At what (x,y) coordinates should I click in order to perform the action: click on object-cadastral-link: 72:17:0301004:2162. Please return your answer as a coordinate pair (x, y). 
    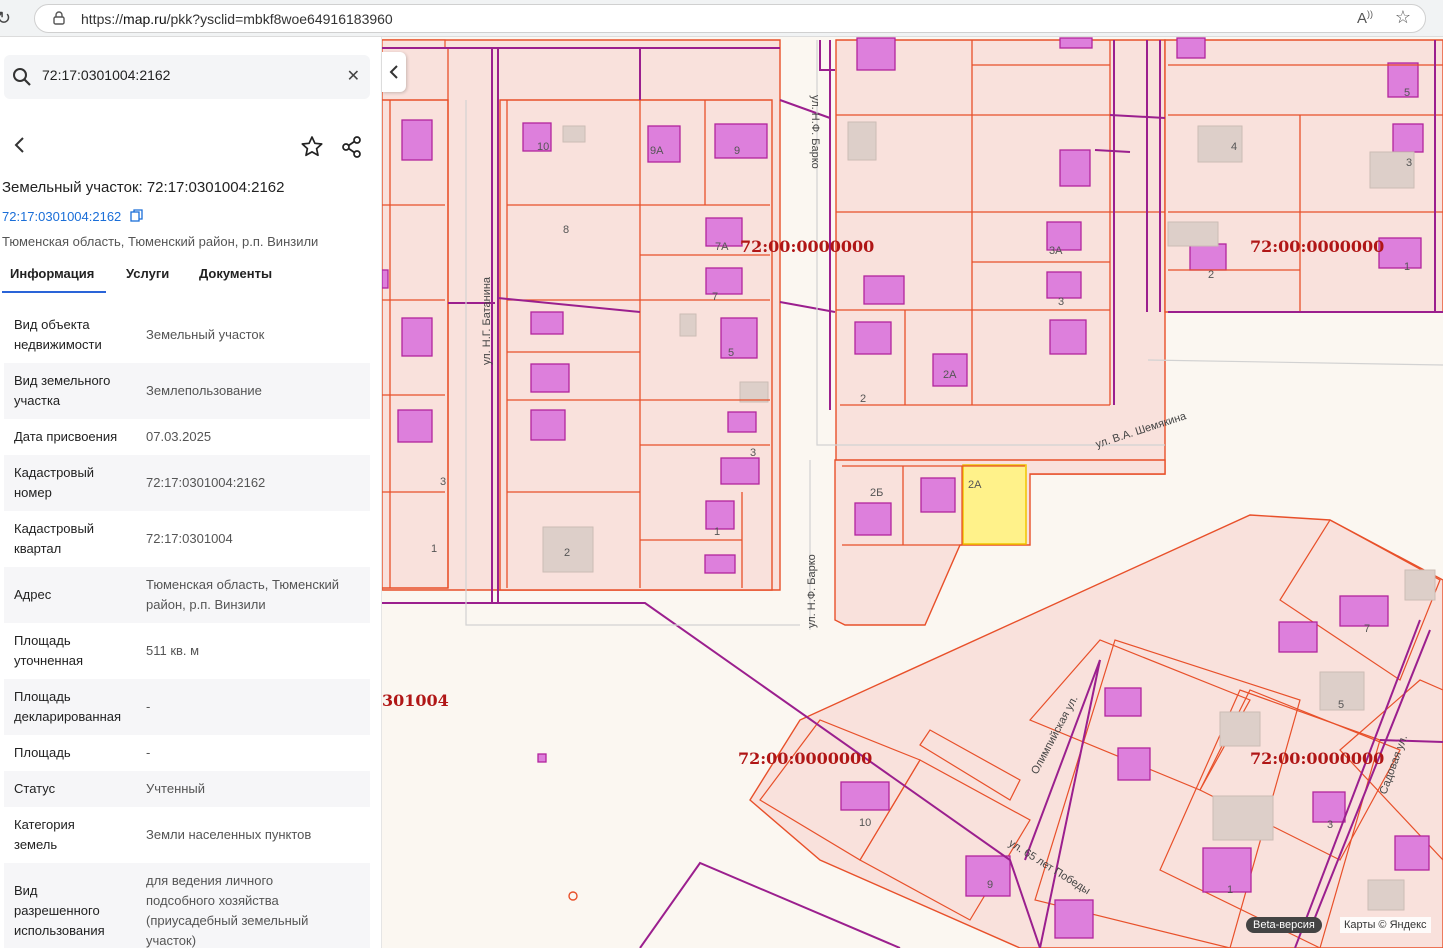
    Looking at the image, I should click on (61, 216).